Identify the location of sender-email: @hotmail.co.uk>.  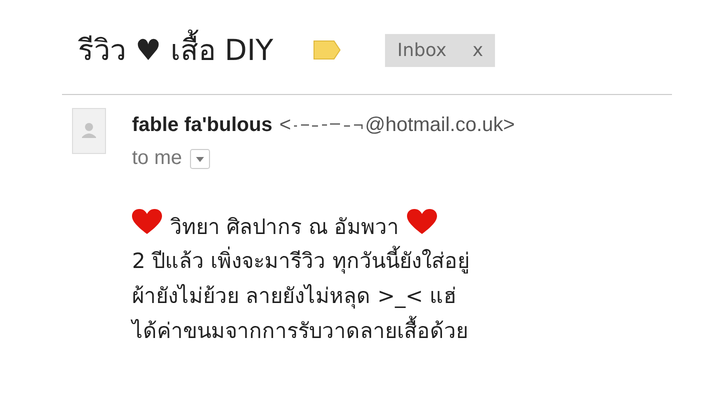
(440, 125).